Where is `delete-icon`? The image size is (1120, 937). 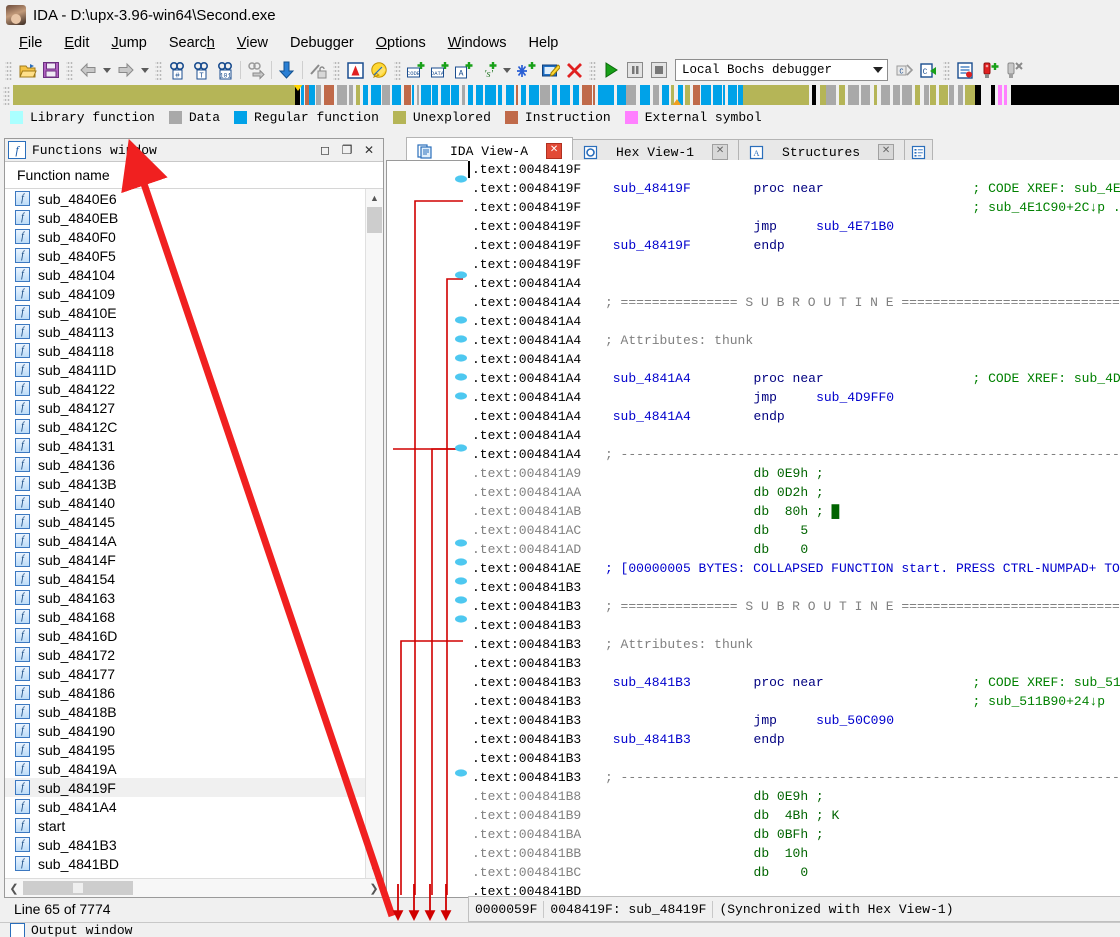
delete-icon is located at coordinates (574, 70).